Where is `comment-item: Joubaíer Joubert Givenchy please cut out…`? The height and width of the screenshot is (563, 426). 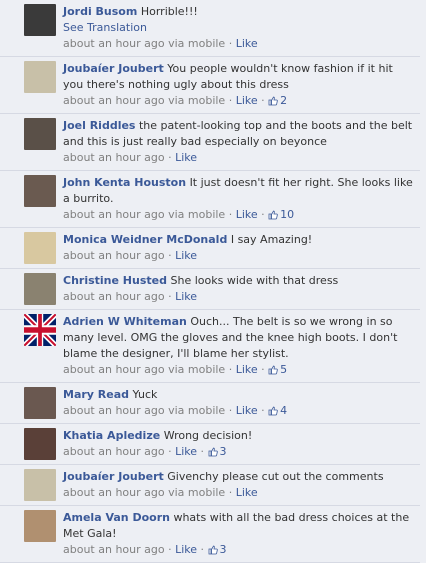
comment-item: Joubaíer Joubert Givenchy please cut out… is located at coordinates (210, 485).